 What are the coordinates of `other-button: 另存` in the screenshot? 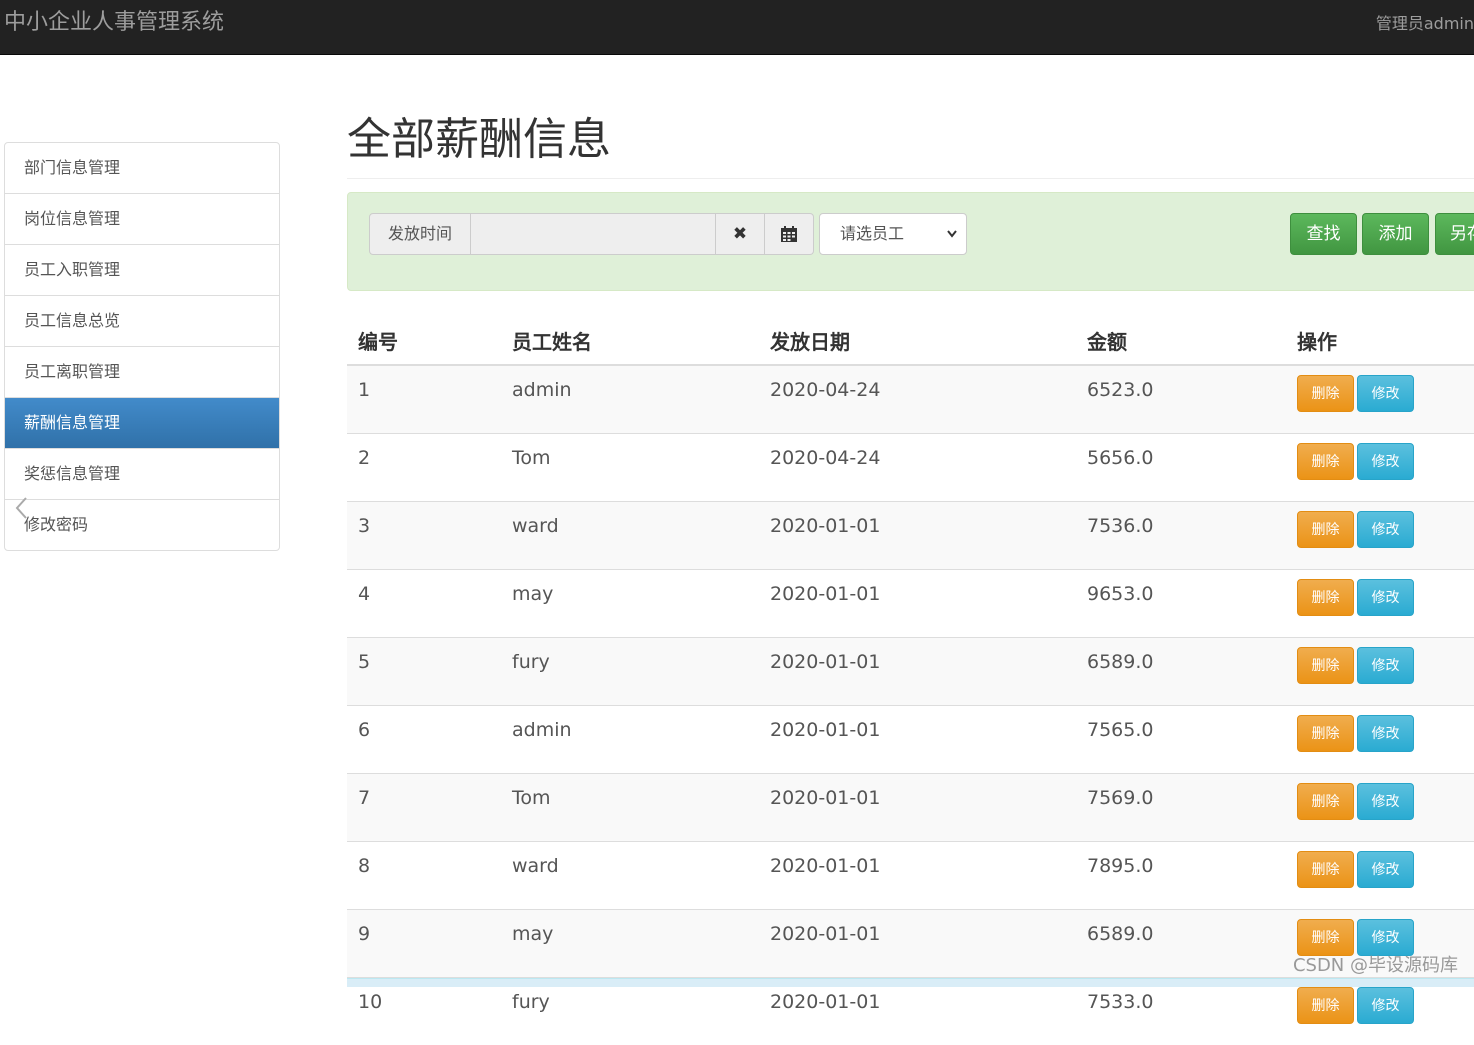 It's located at (1454, 234).